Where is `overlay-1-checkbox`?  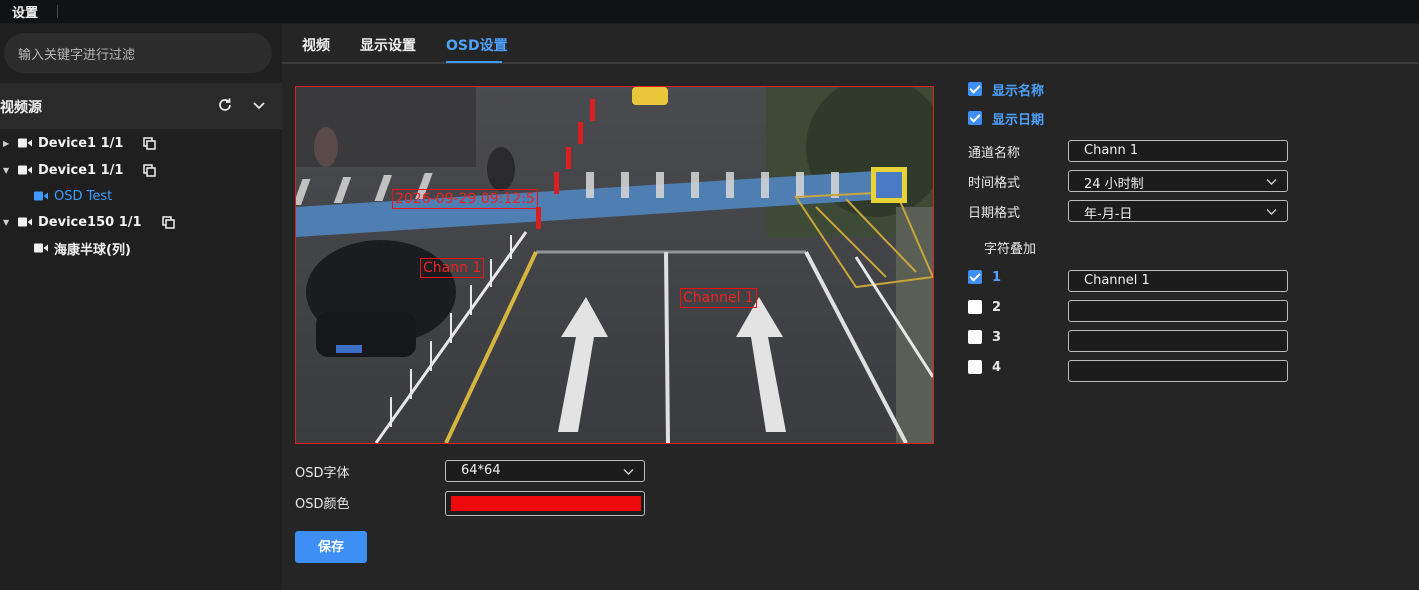 overlay-1-checkbox is located at coordinates (975, 277).